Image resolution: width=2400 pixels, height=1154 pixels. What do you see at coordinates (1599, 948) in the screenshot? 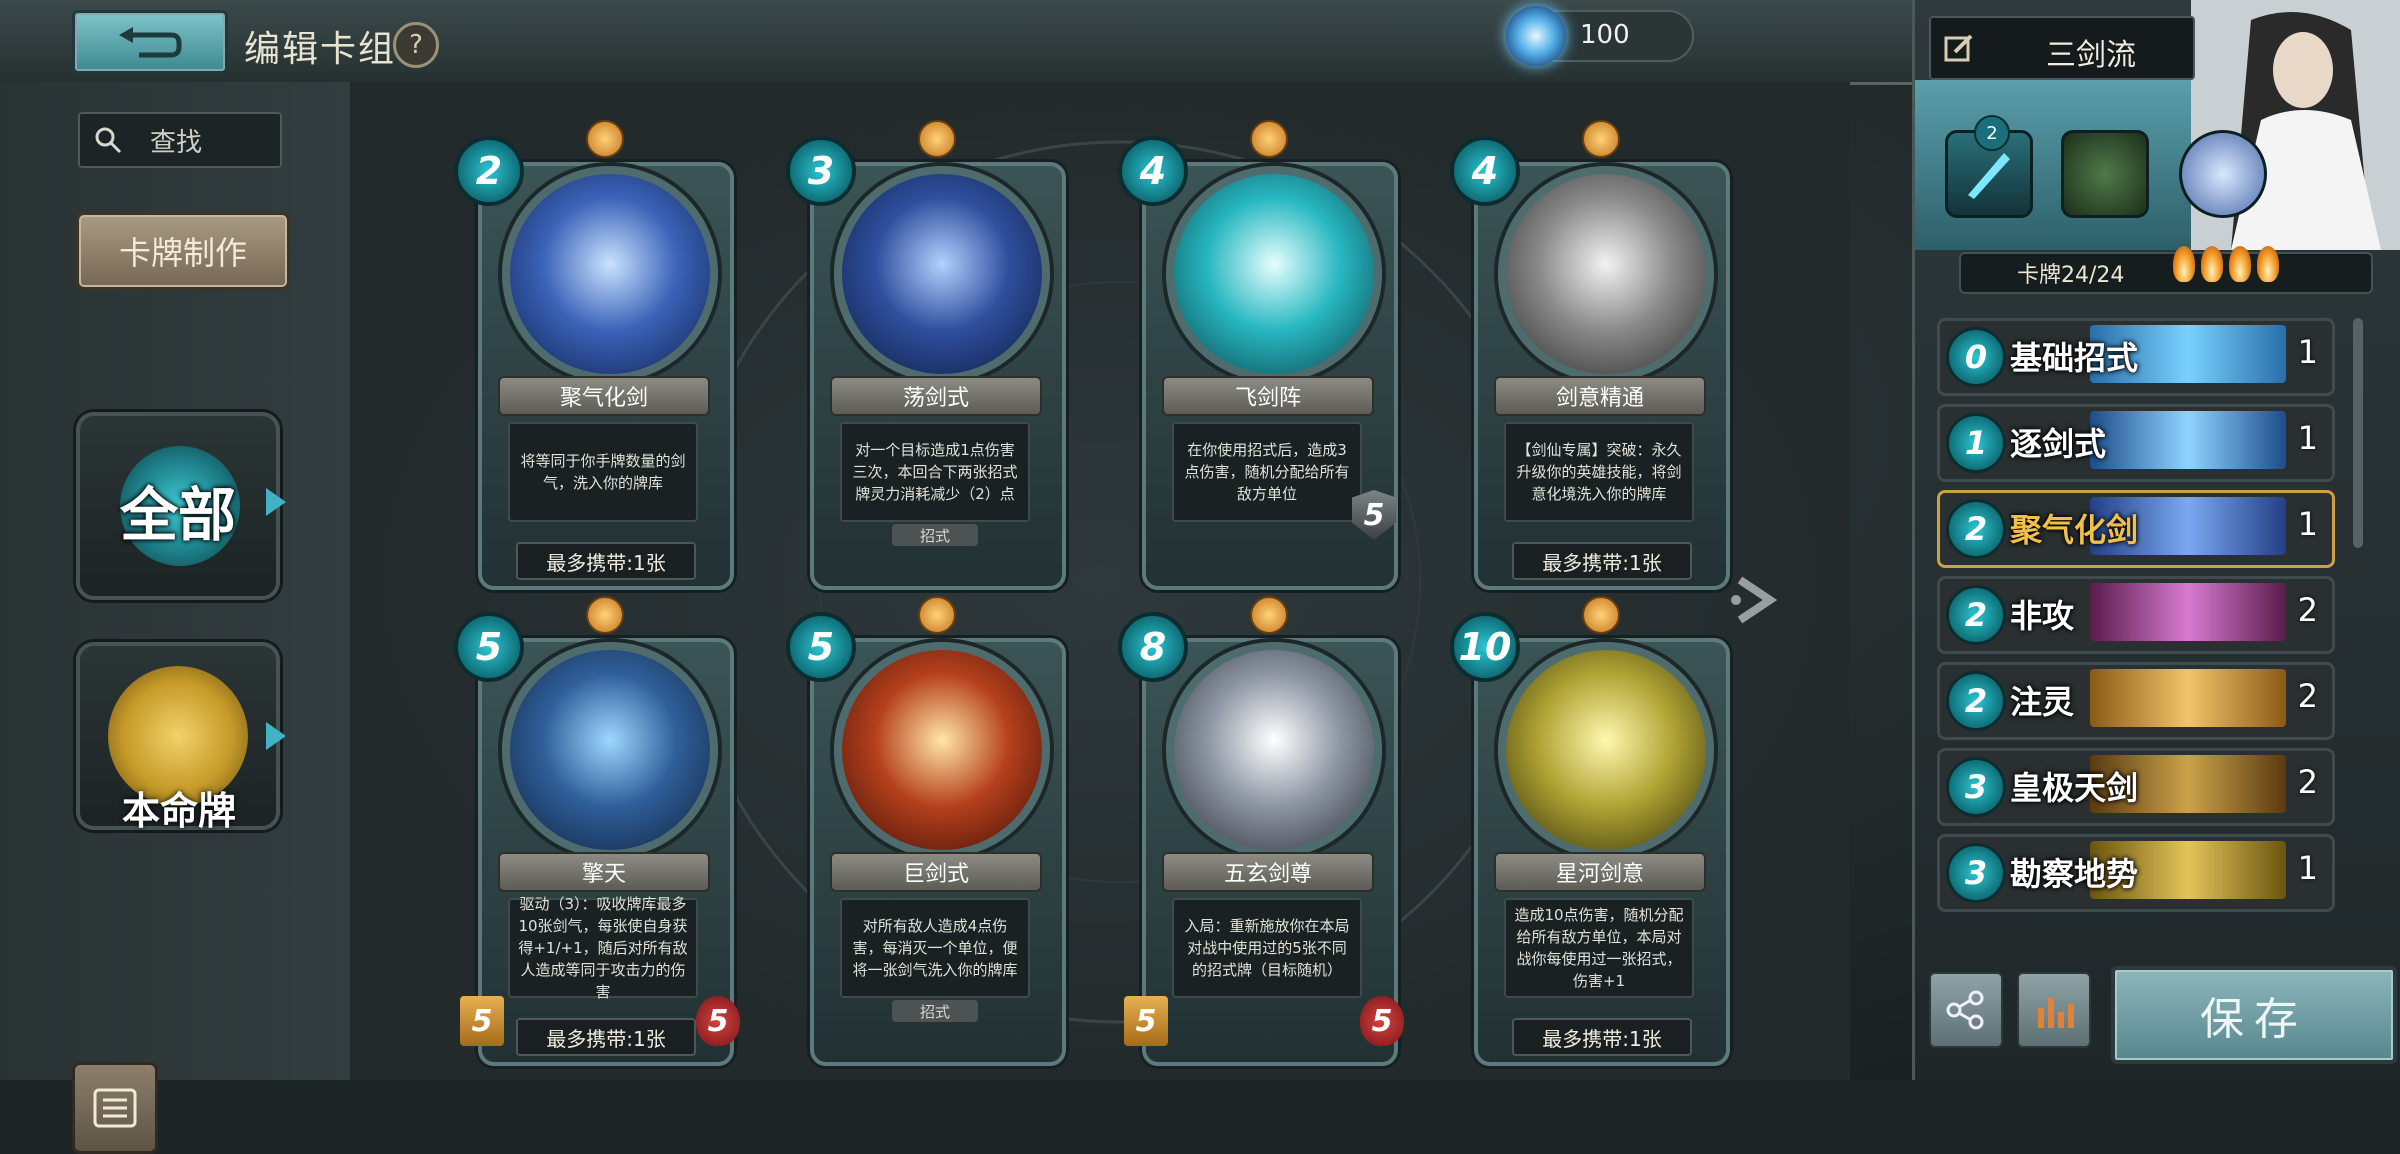
I see `card-description: 造成10点伤害，随机分配给所有敌方单位，本局对战你每使用过一张招式，伤害+1` at bounding box center [1599, 948].